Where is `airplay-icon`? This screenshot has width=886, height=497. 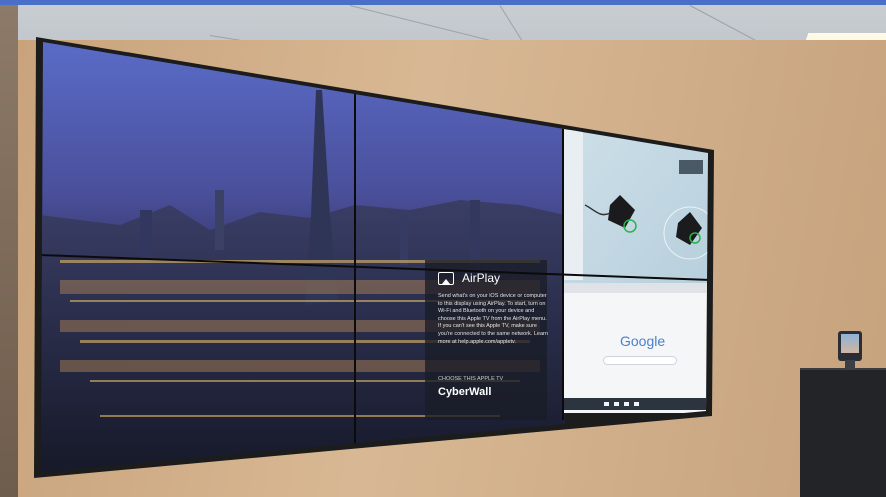 airplay-icon is located at coordinates (446, 278).